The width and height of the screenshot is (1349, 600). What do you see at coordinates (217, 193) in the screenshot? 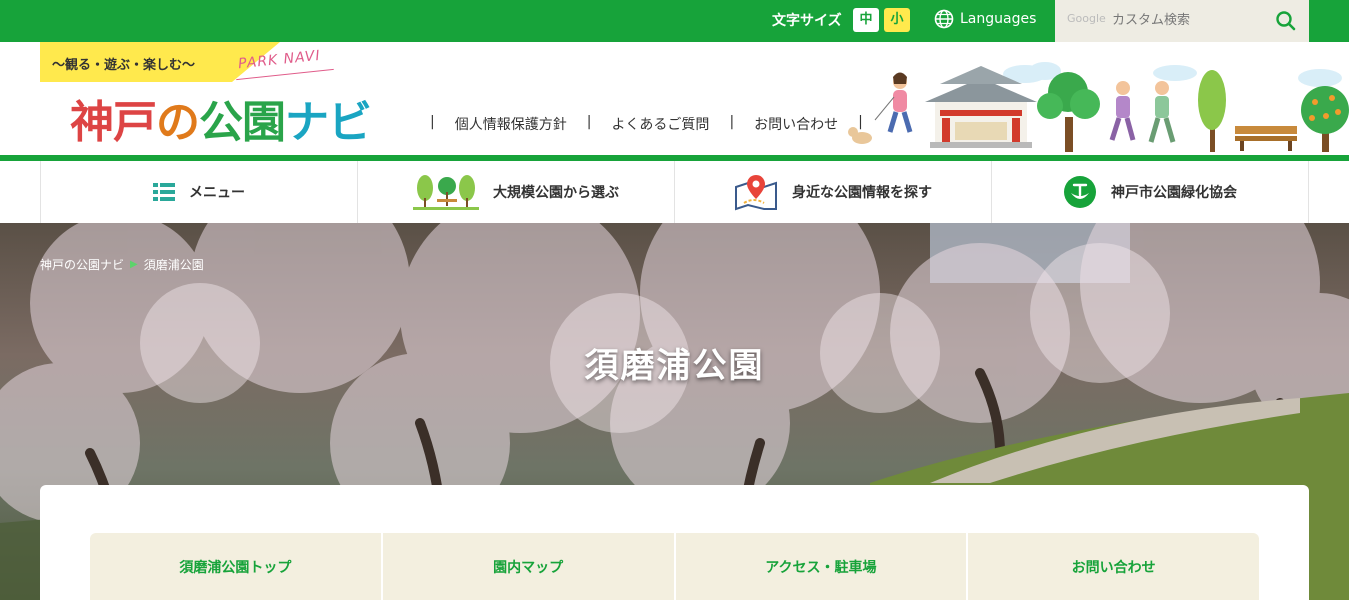
I see `menu-label: メニュー` at bounding box center [217, 193].